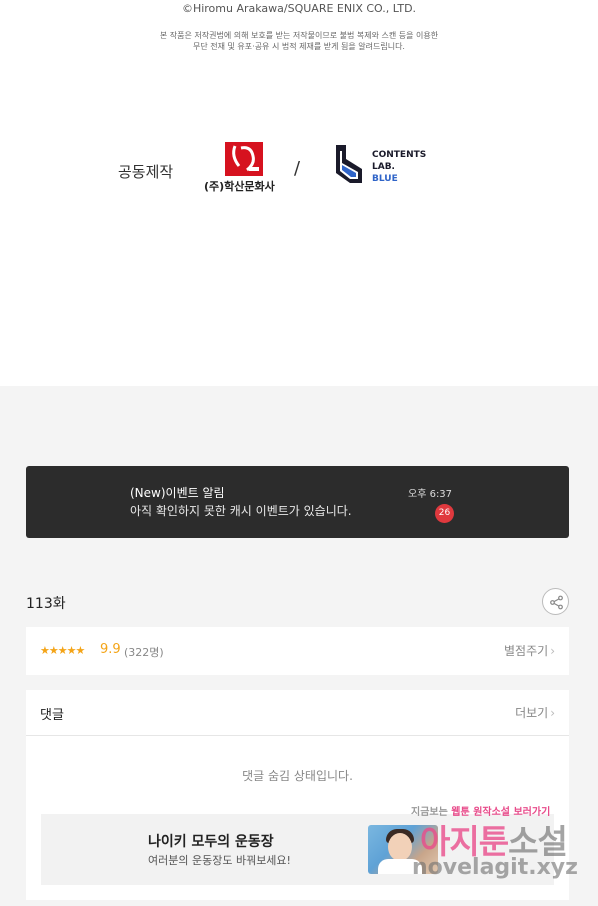  What do you see at coordinates (400, 847) in the screenshot?
I see `promo-image-face` at bounding box center [400, 847].